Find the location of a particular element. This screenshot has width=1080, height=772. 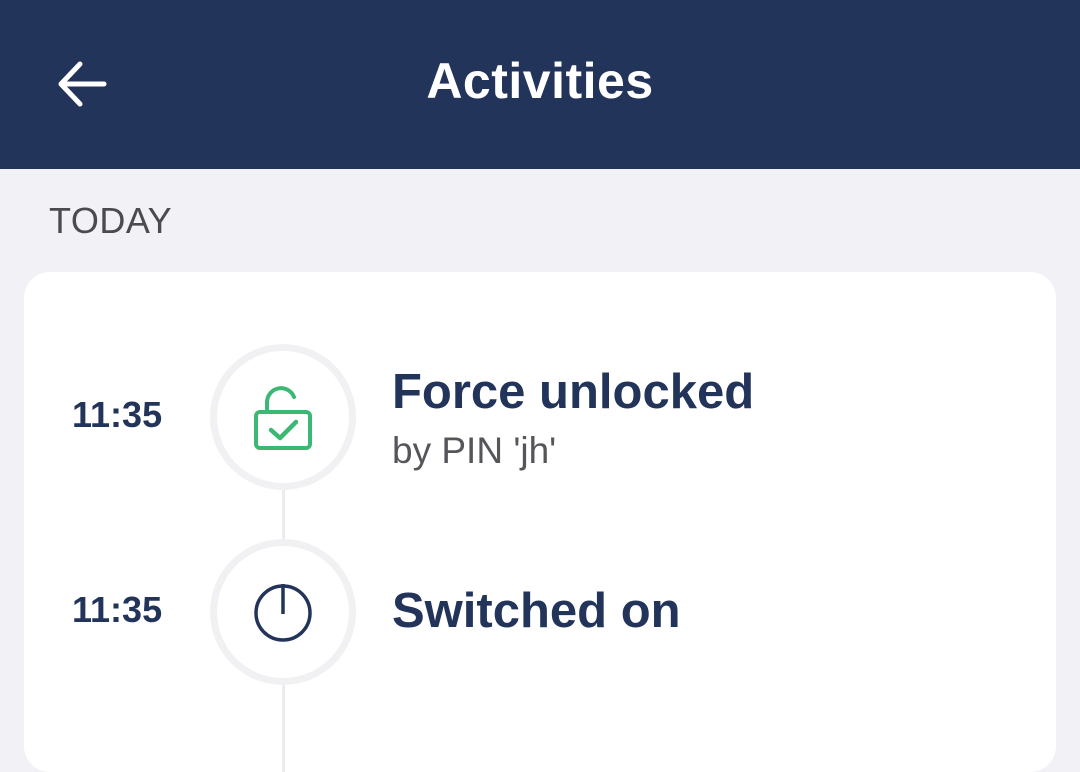

unlocked-padlock-check-icon is located at coordinates (283, 418).